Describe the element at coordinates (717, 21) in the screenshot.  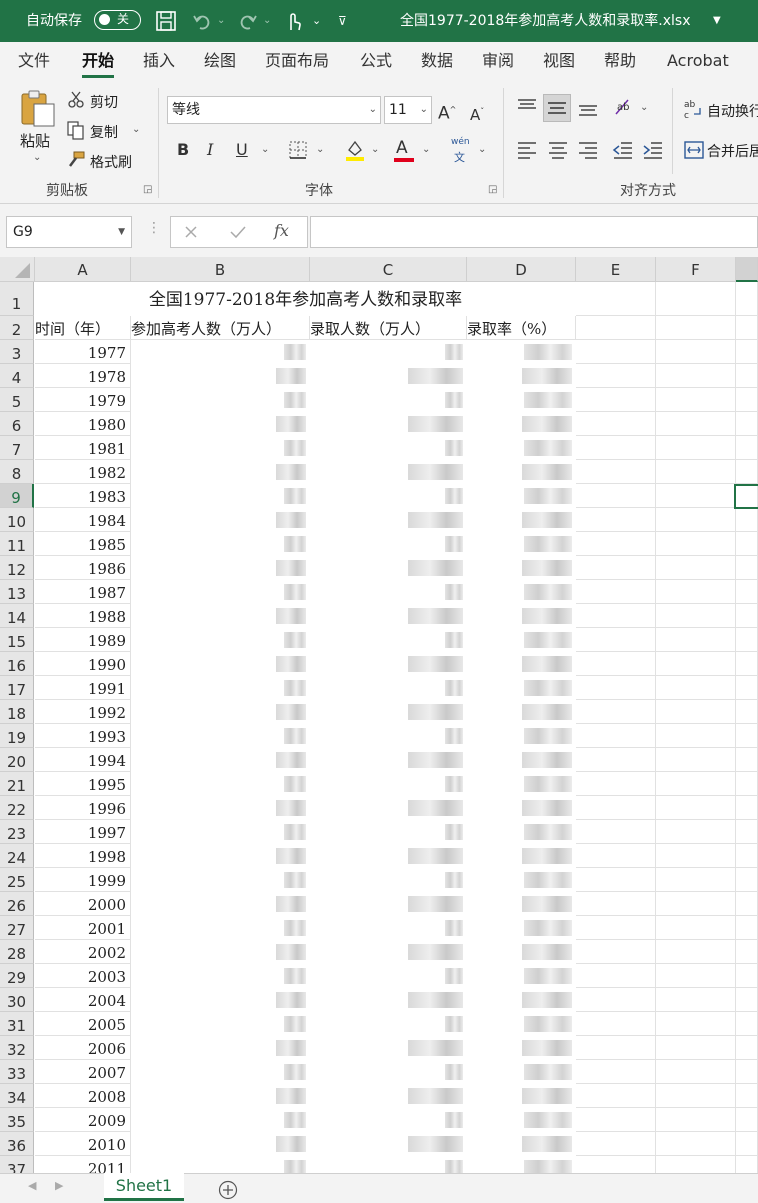
I see `filename-dropdown-icon: ▼` at that location.